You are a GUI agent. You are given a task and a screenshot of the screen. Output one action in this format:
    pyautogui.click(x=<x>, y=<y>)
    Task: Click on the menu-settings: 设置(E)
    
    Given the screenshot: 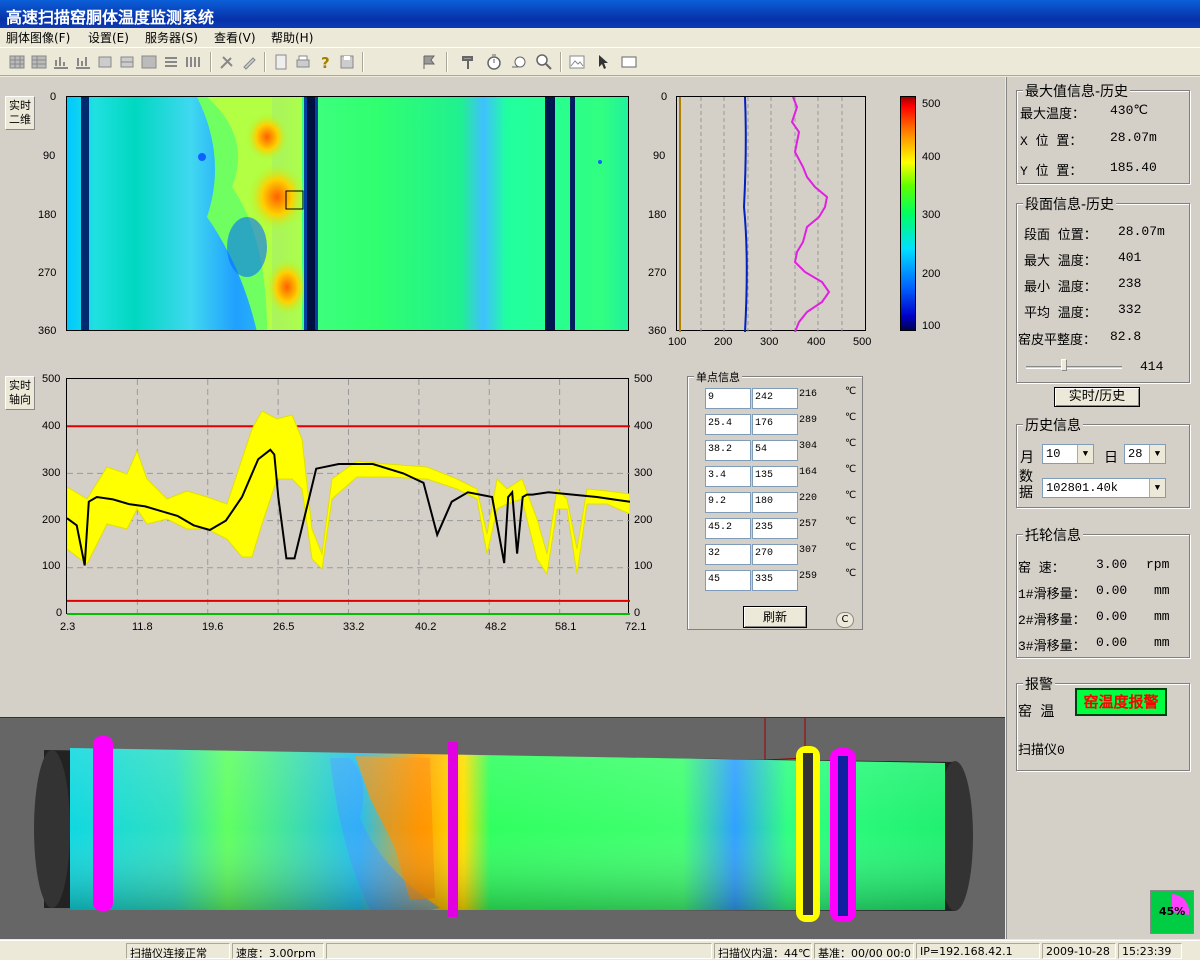 What is the action you would take?
    pyautogui.click(x=108, y=37)
    